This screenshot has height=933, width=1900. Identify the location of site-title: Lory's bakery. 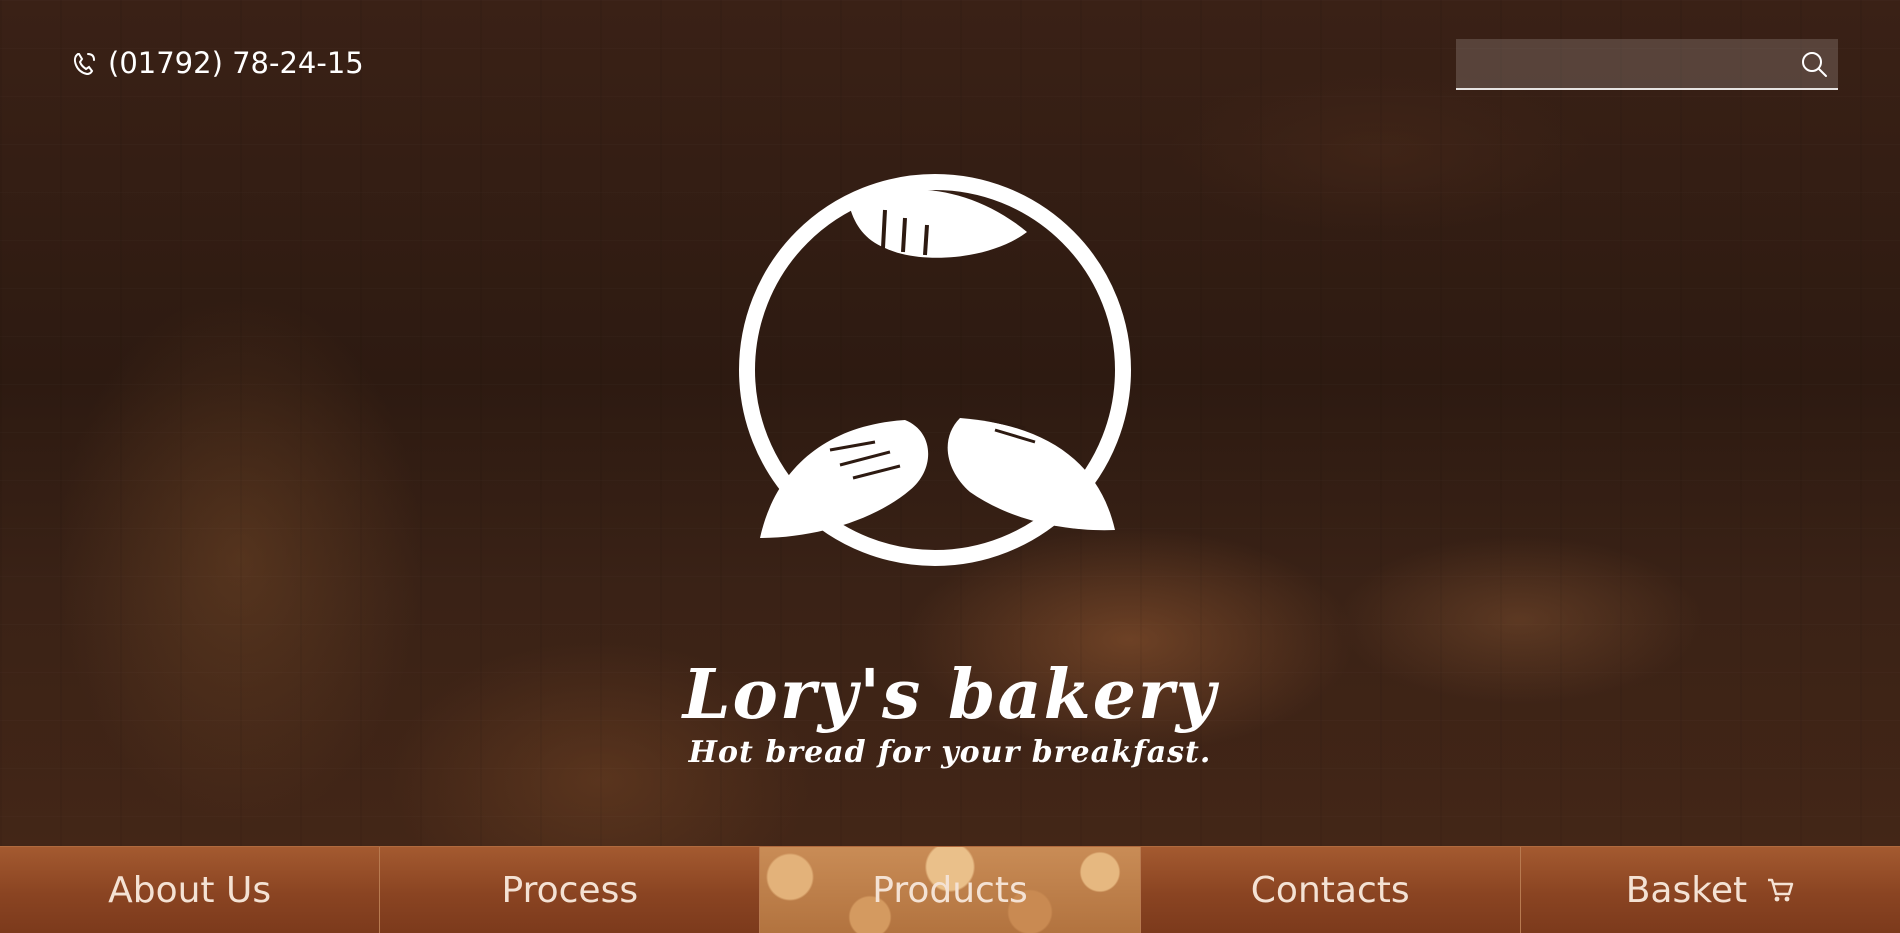
(950, 695).